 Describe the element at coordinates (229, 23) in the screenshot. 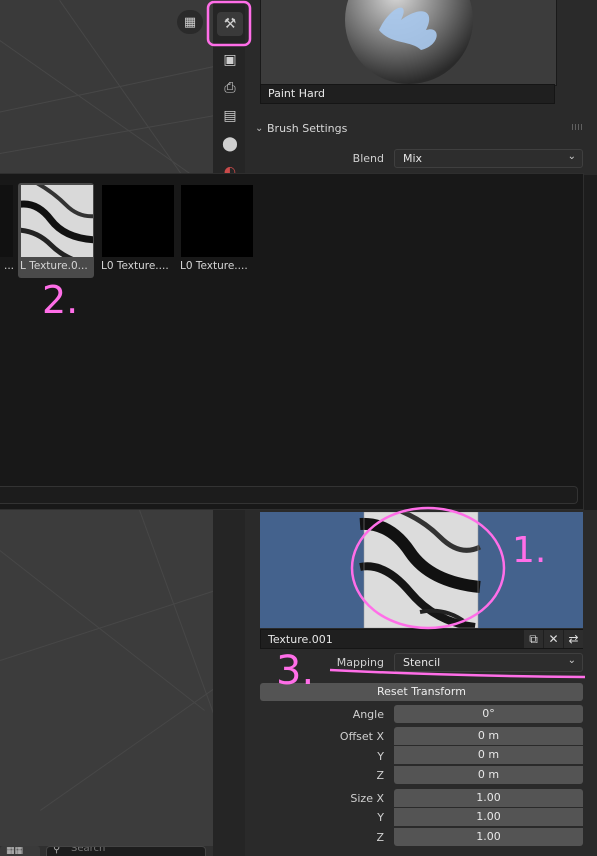

I see `annotation-box` at that location.